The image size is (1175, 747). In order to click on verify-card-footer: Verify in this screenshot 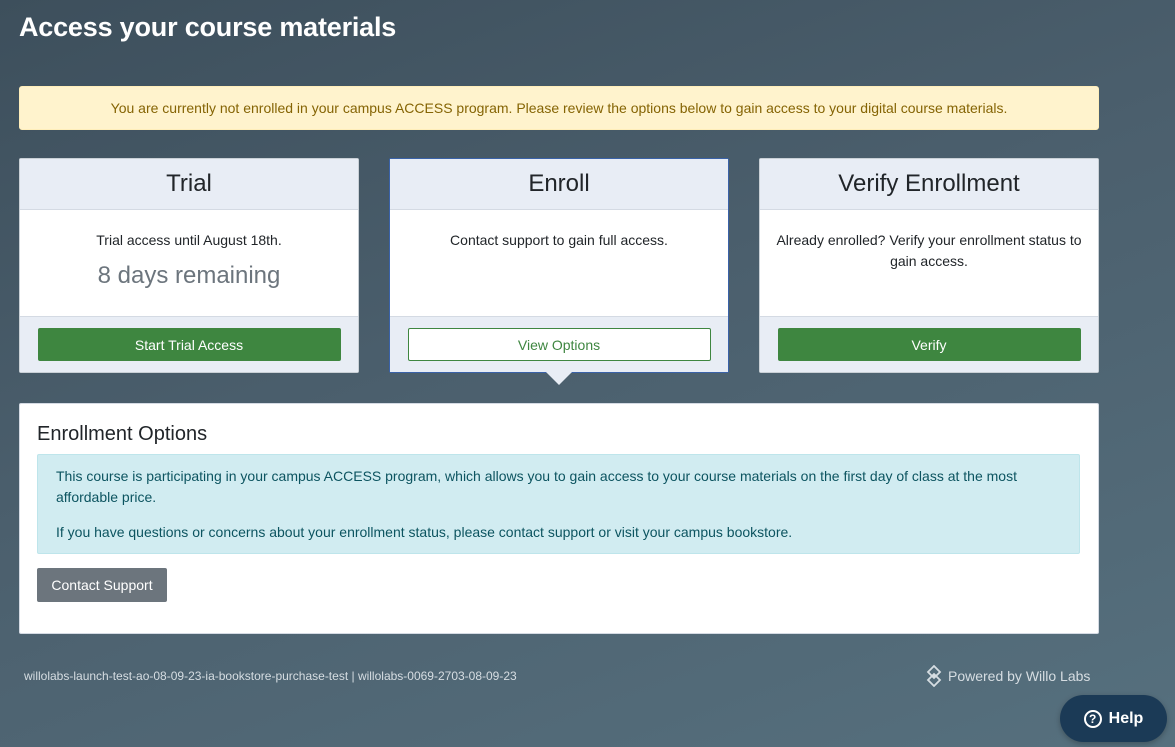, I will do `click(929, 344)`.